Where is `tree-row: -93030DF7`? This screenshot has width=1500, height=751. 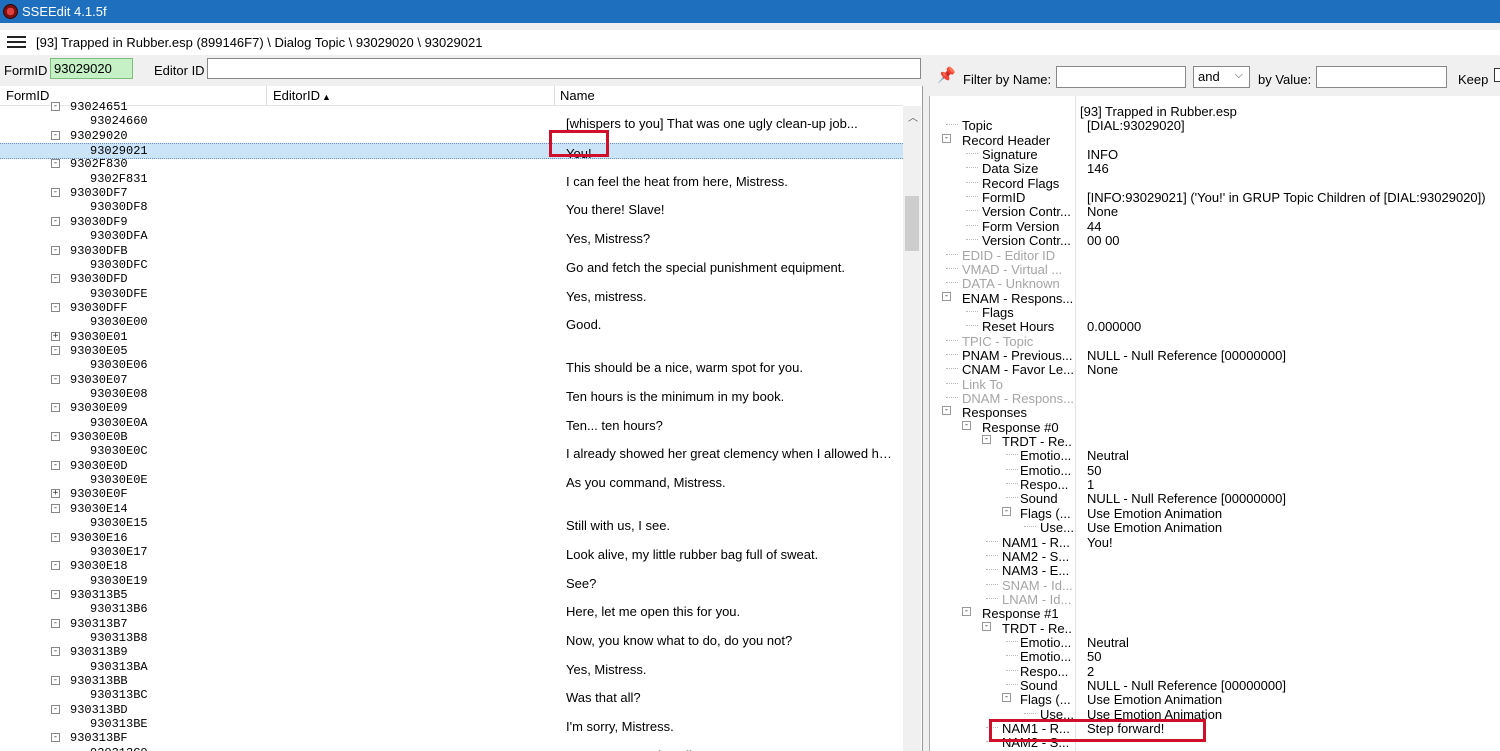 tree-row: -93030DF7 is located at coordinates (451, 193).